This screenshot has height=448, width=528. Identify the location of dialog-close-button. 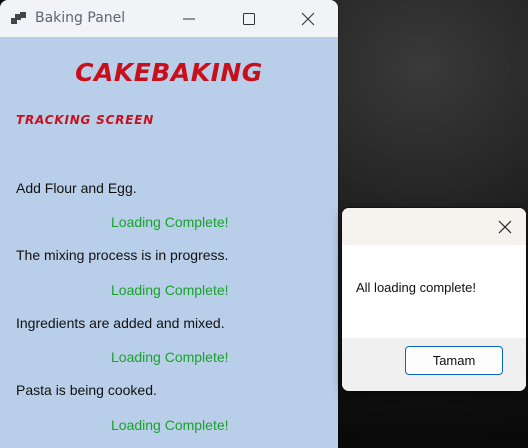
(505, 226).